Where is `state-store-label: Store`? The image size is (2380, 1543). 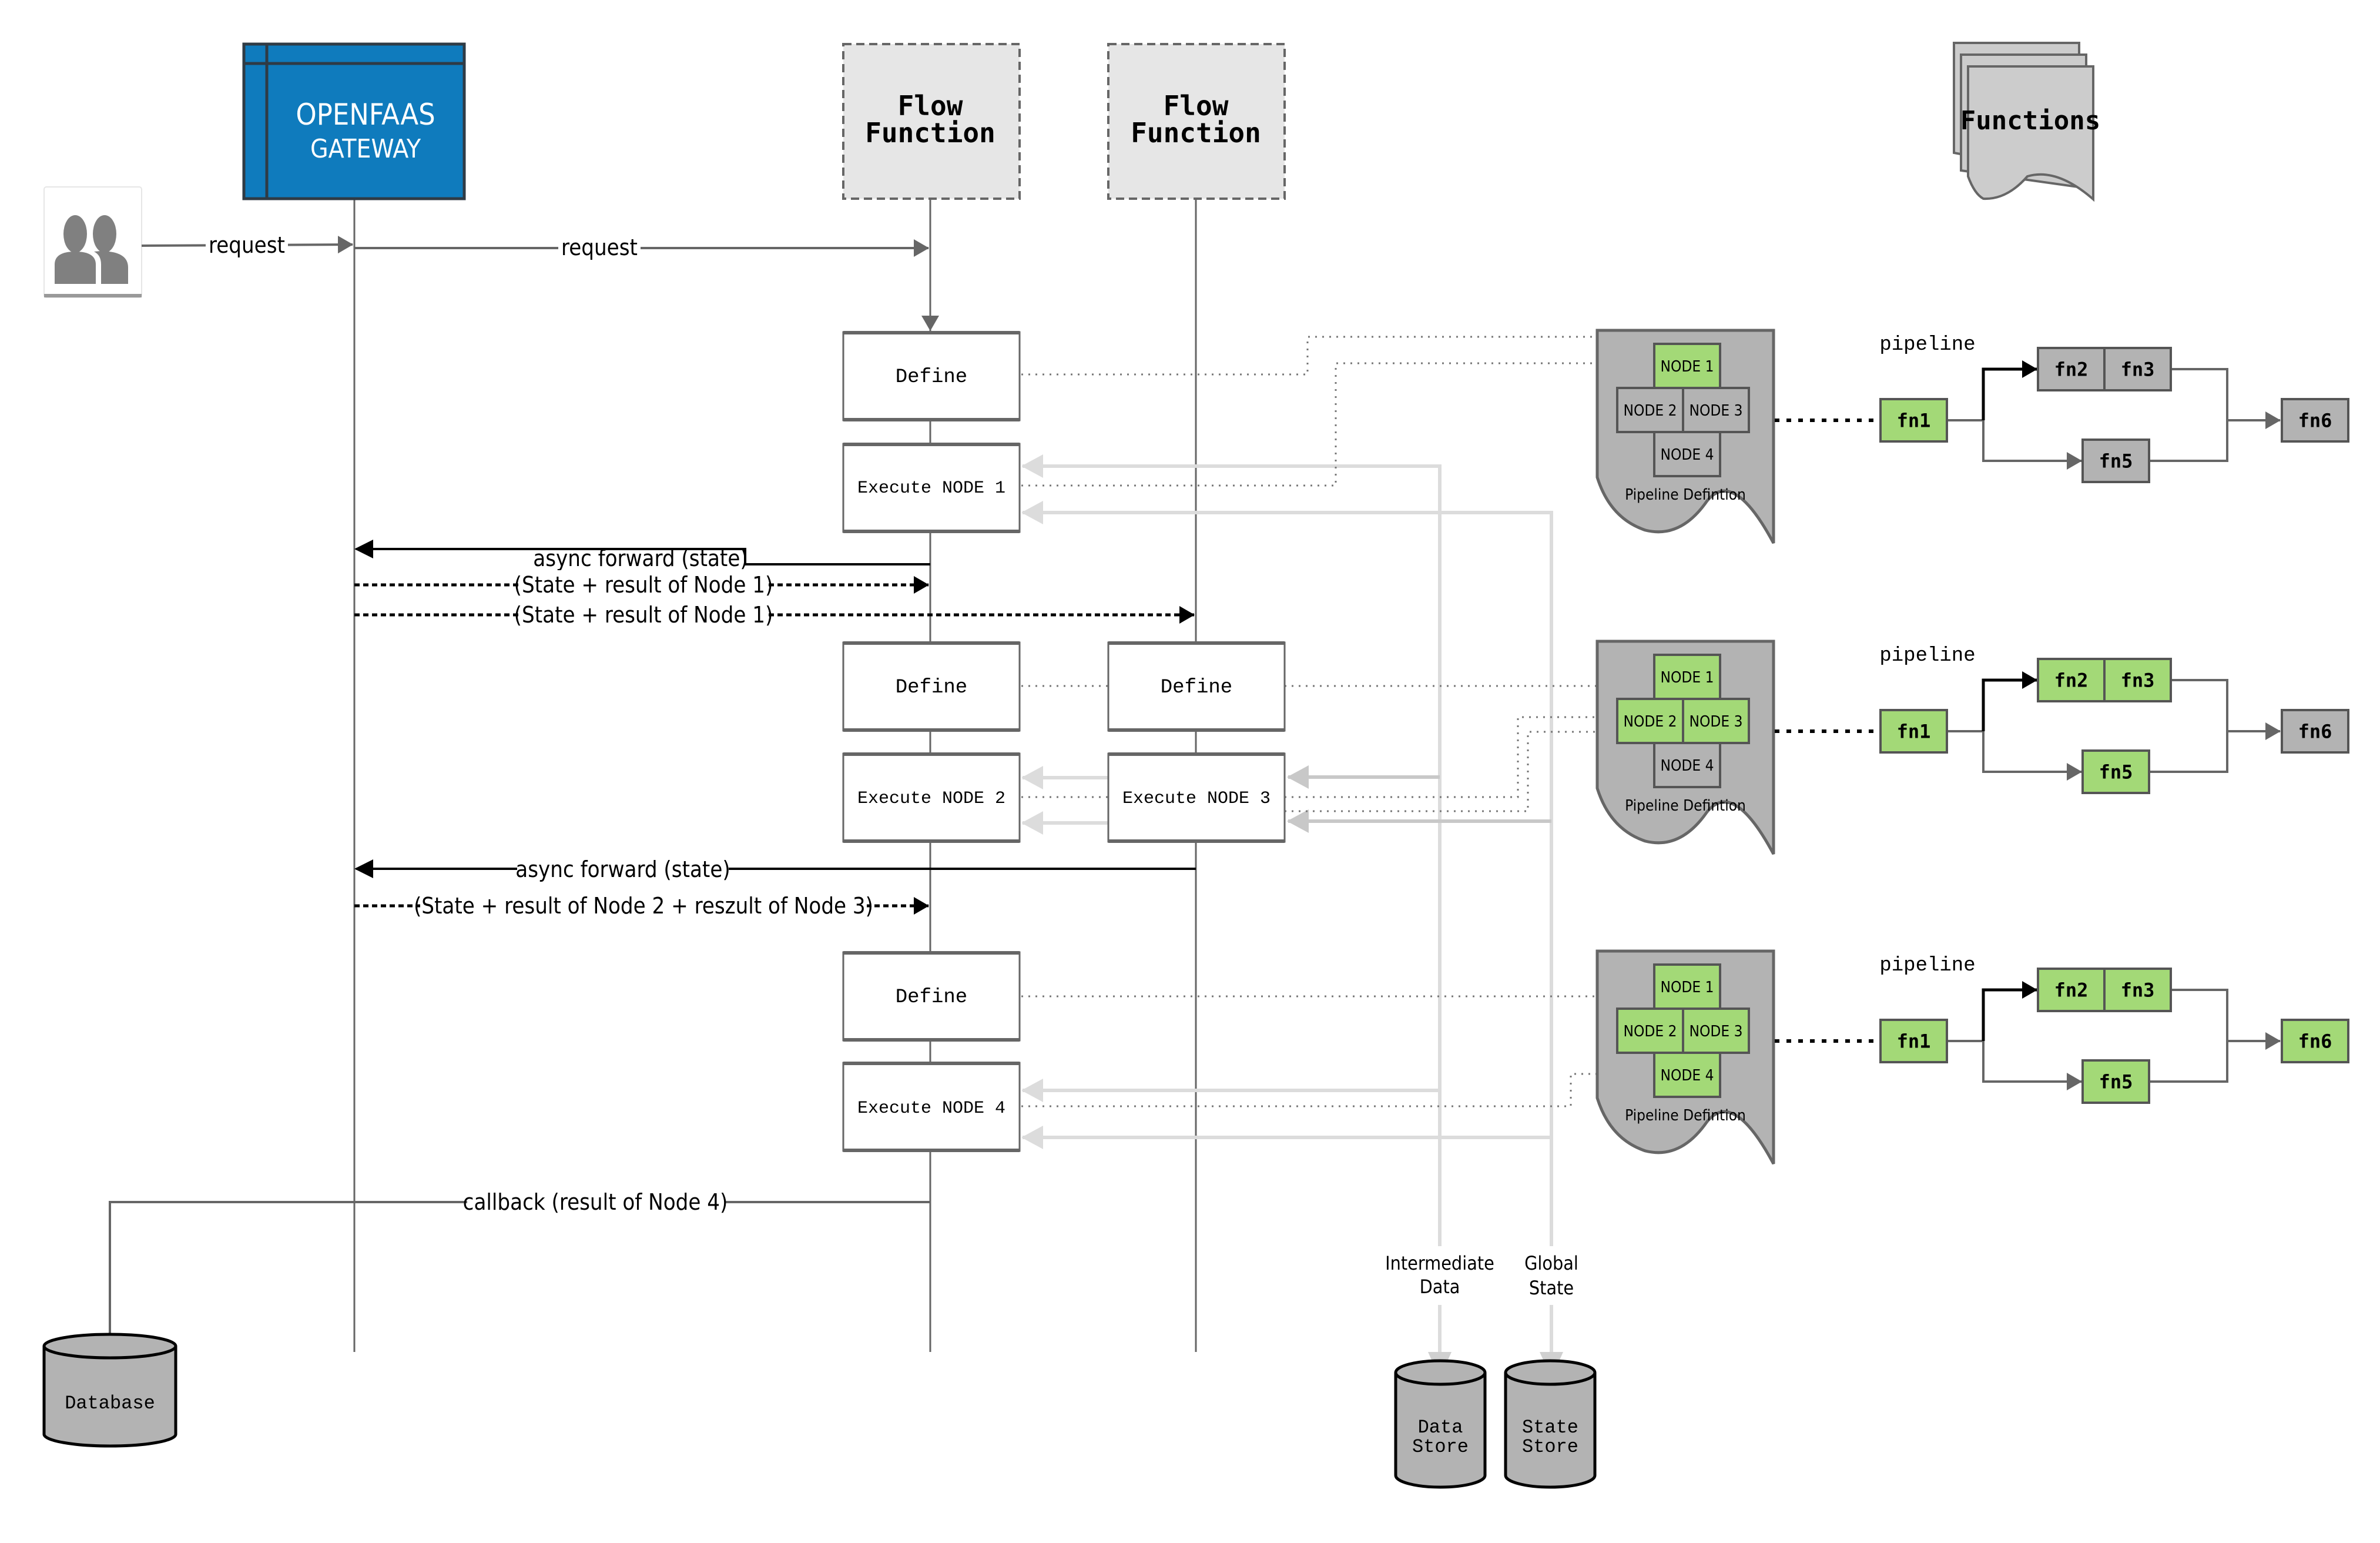
state-store-label: Store is located at coordinates (1550, 1447).